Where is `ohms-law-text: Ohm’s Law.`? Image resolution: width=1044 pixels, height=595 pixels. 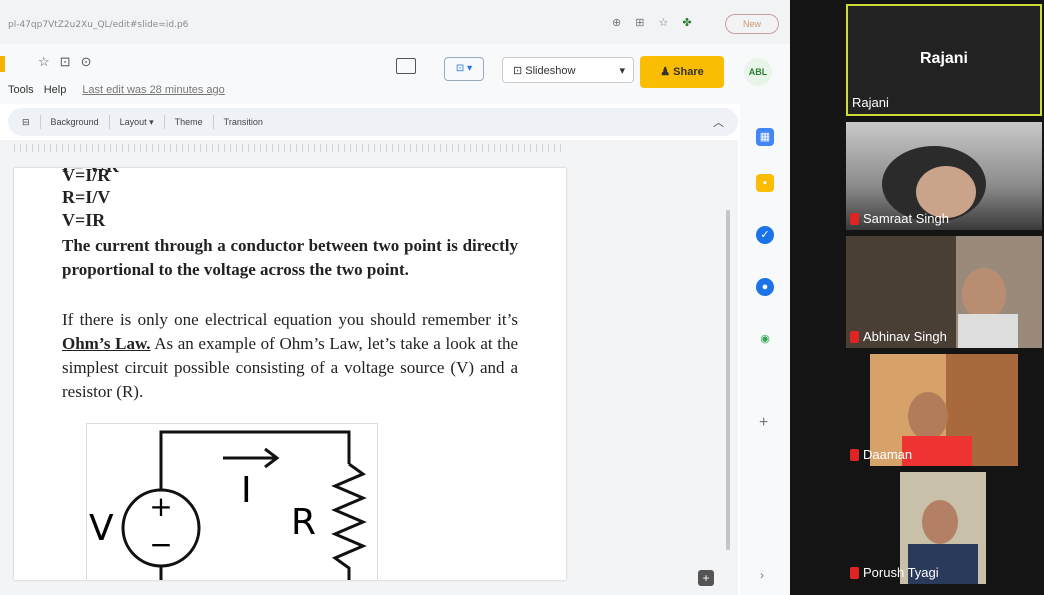
ohms-law-text: Ohm’s Law. is located at coordinates (106, 343).